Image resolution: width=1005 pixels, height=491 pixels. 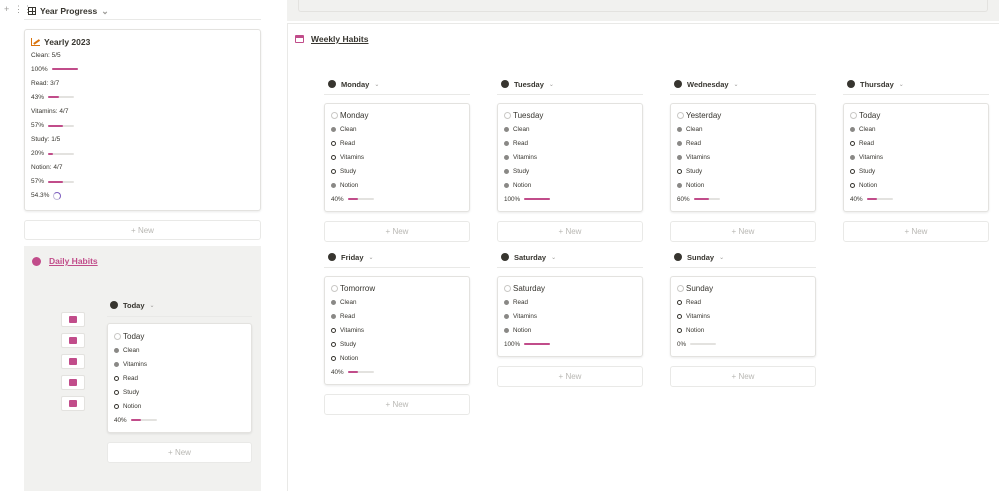 I want to click on pen-button, so click(x=73, y=319).